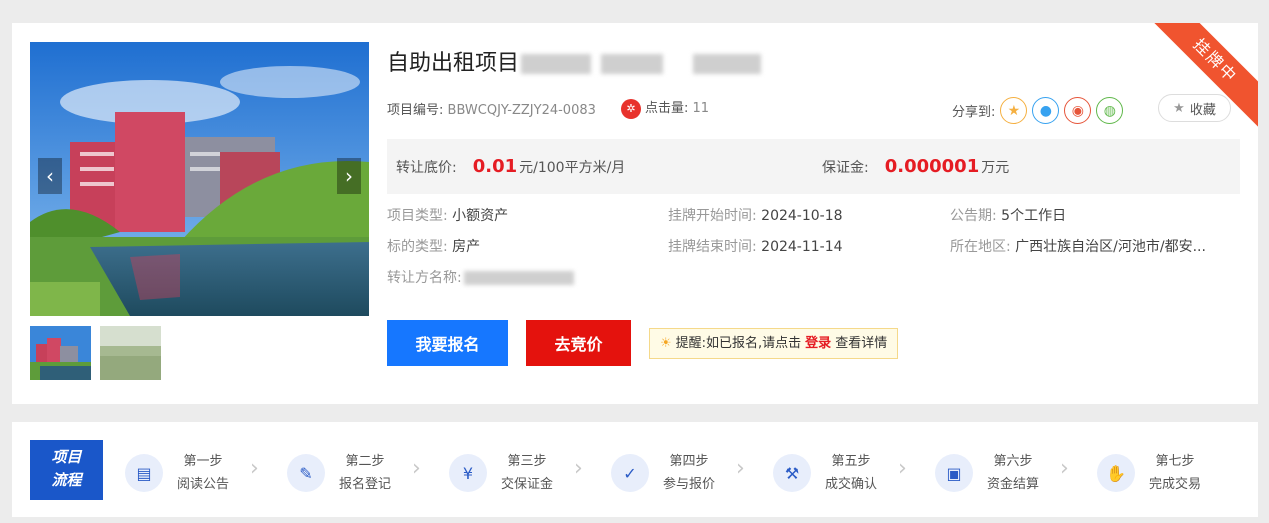  I want to click on click-count: ✲ 点击量: 11, so click(665, 108).